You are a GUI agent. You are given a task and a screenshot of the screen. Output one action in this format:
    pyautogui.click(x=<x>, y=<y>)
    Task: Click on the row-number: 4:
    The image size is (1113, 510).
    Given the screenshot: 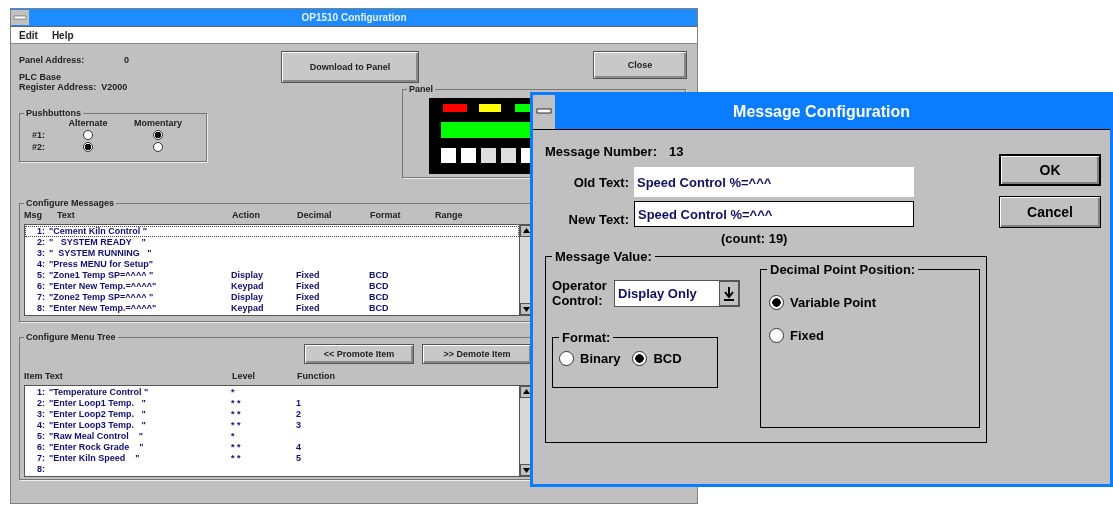 What is the action you would take?
    pyautogui.click(x=41, y=264)
    